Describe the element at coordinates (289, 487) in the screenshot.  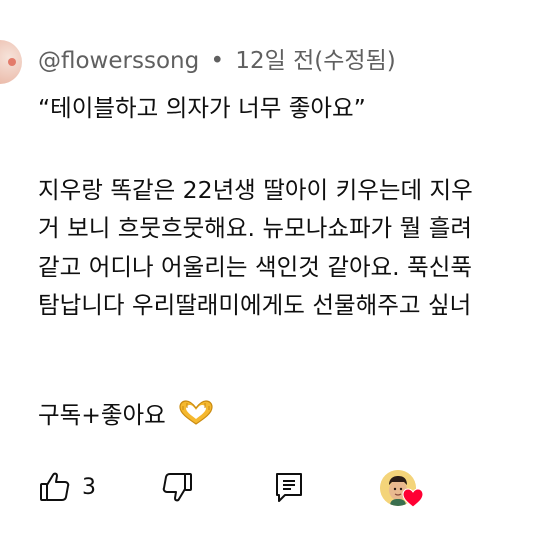
I see `reply-comment-icon` at that location.